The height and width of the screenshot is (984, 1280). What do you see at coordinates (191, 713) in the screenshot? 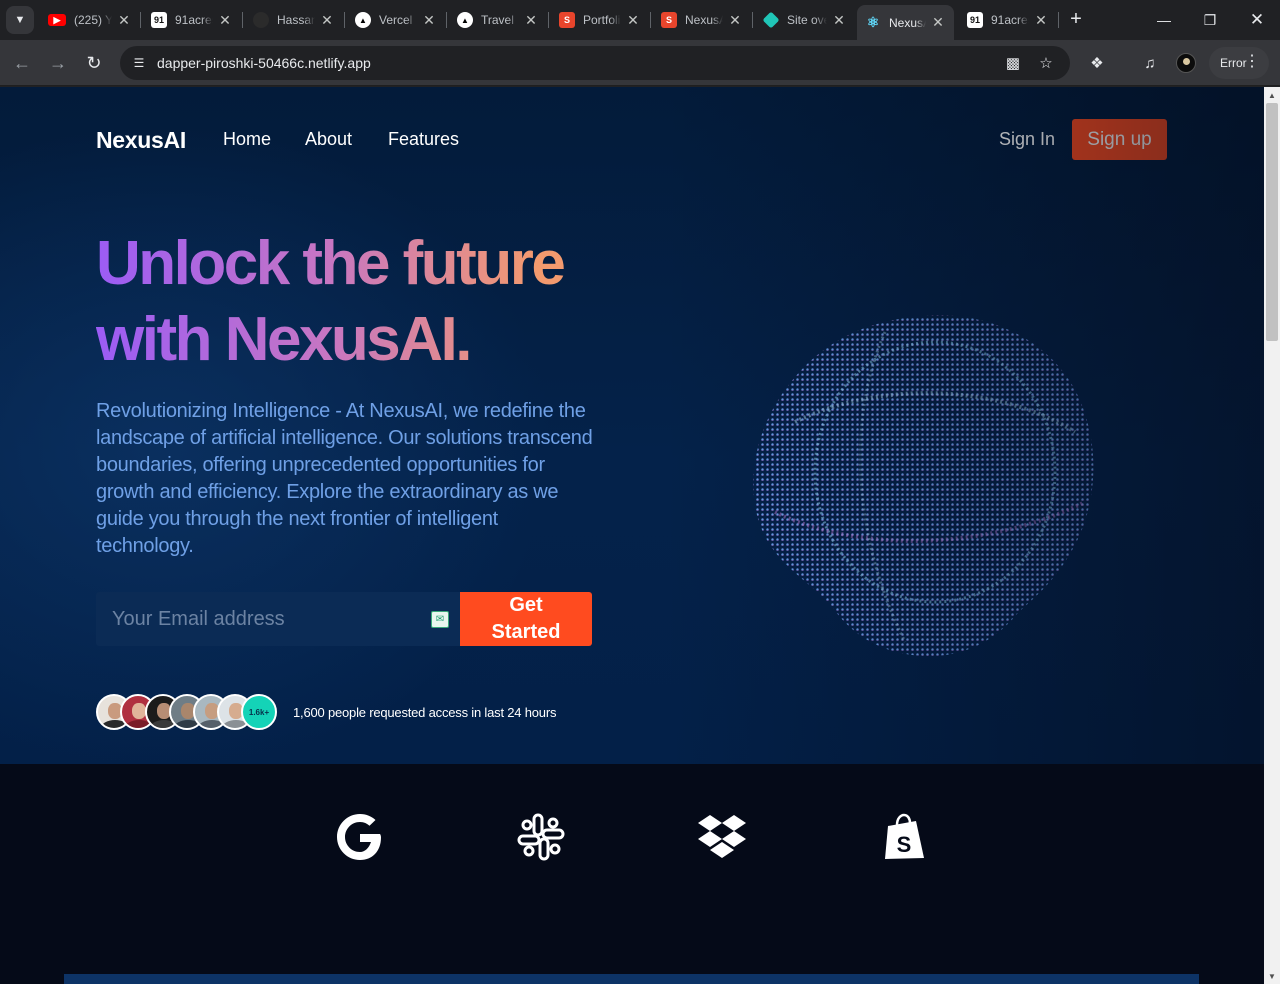
I see `avatar-group: 1.6k+` at bounding box center [191, 713].